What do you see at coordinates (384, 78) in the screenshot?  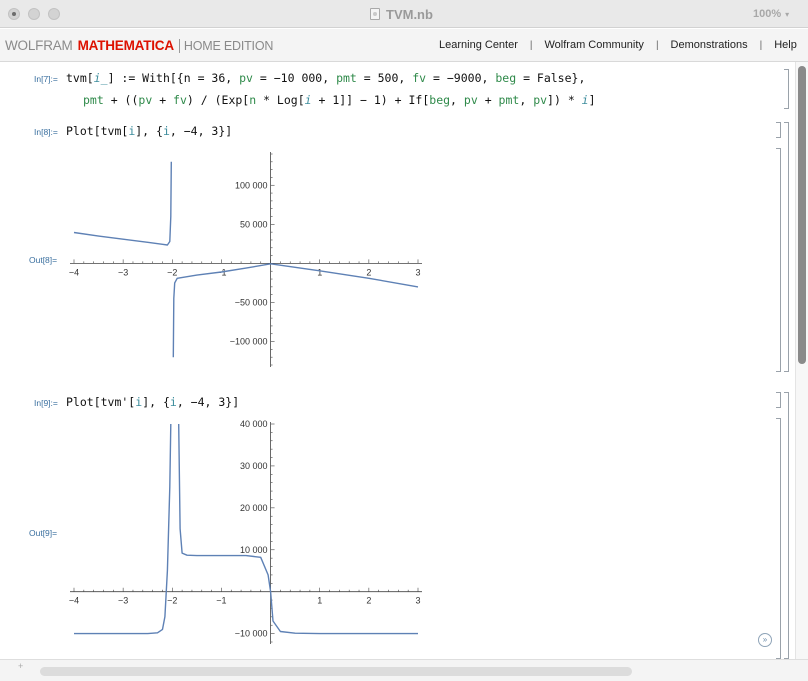 I see `code-token: = 500,` at bounding box center [384, 78].